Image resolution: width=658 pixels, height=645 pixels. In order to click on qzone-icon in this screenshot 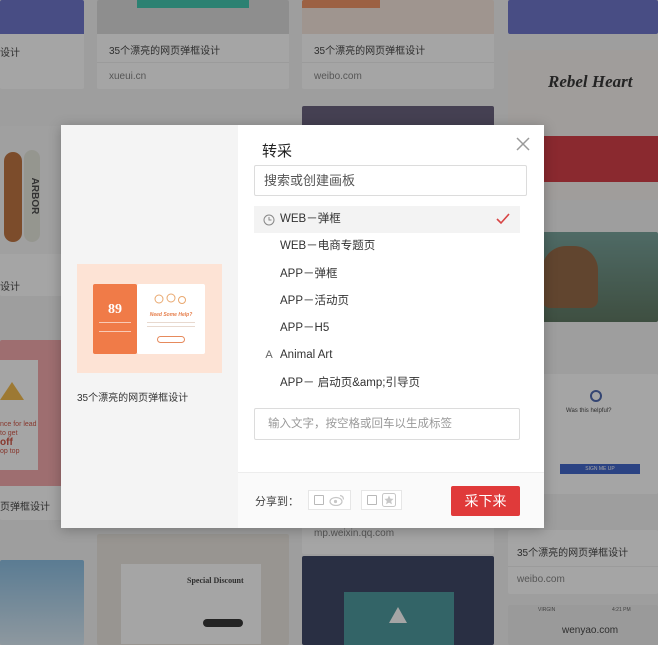, I will do `click(389, 500)`.